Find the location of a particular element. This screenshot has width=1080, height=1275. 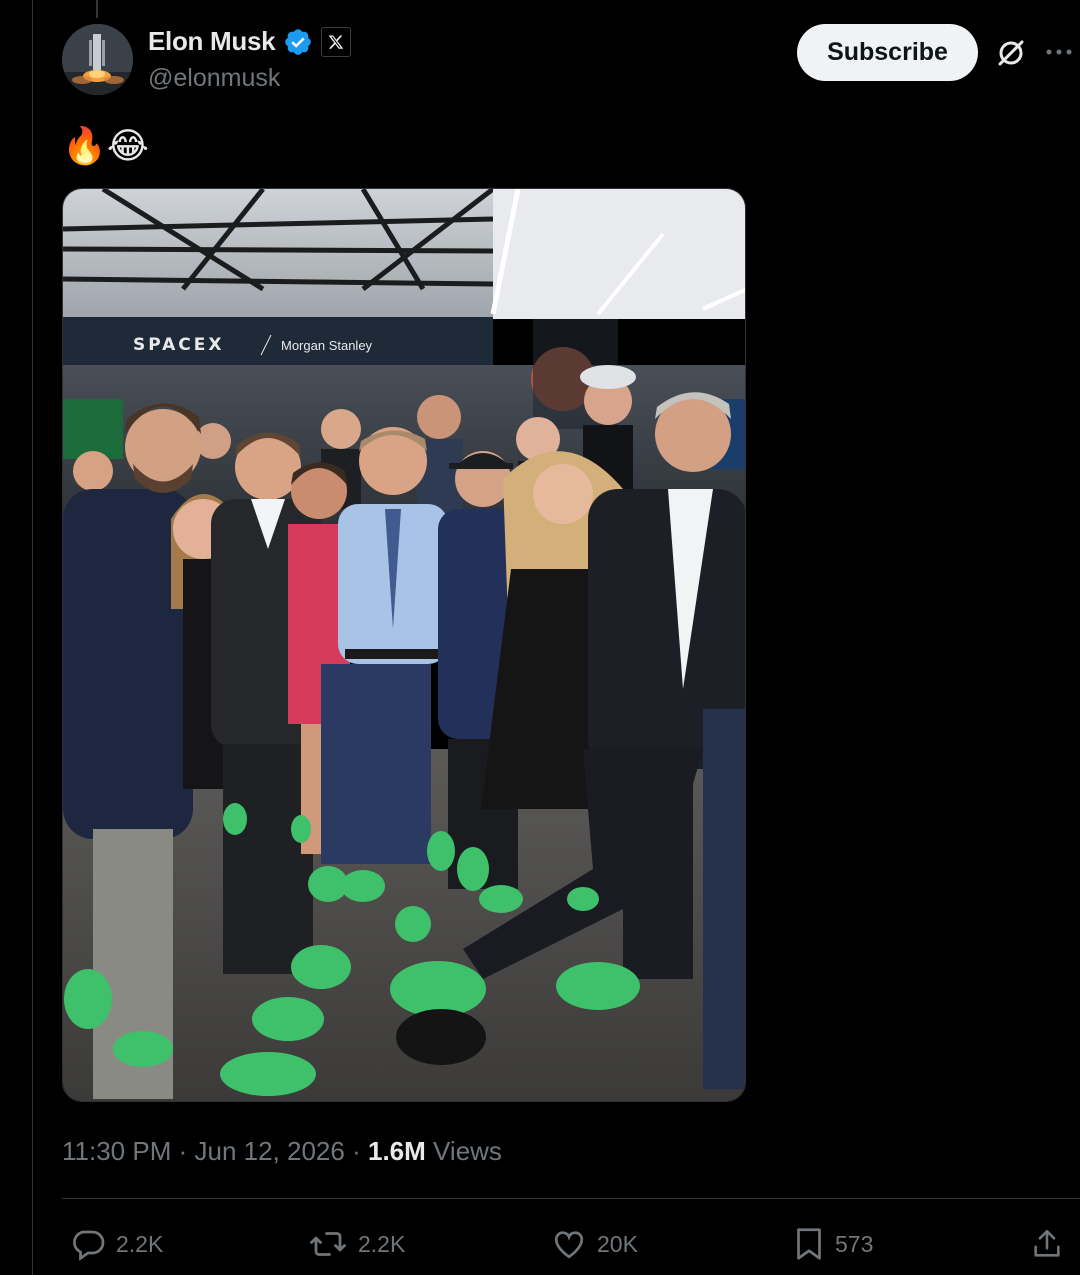

post-meta: 11:30 PM · Jun 12, 2026 · 1.6M Views is located at coordinates (282, 1151).